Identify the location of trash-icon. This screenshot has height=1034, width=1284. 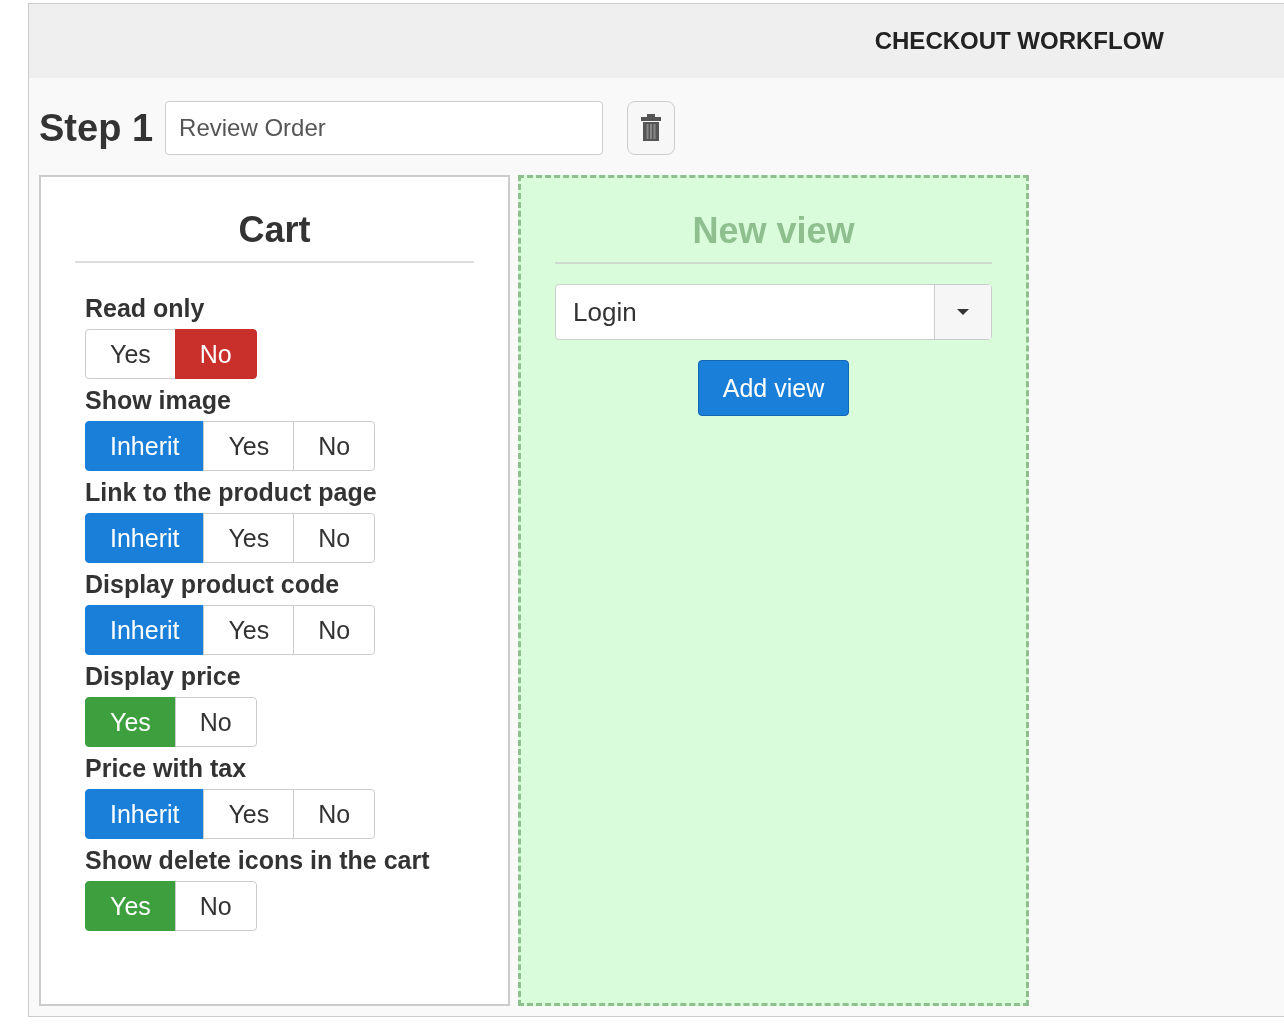
(651, 128).